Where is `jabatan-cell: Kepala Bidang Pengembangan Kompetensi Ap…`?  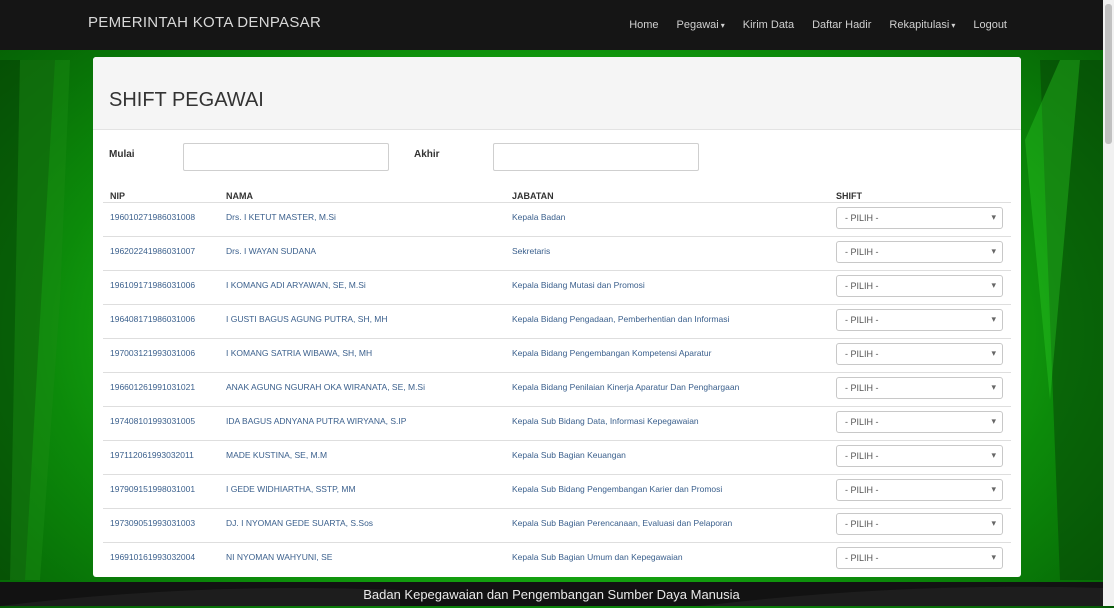
jabatan-cell: Kepala Bidang Pengembangan Kompetensi Ap… is located at coordinates (611, 353).